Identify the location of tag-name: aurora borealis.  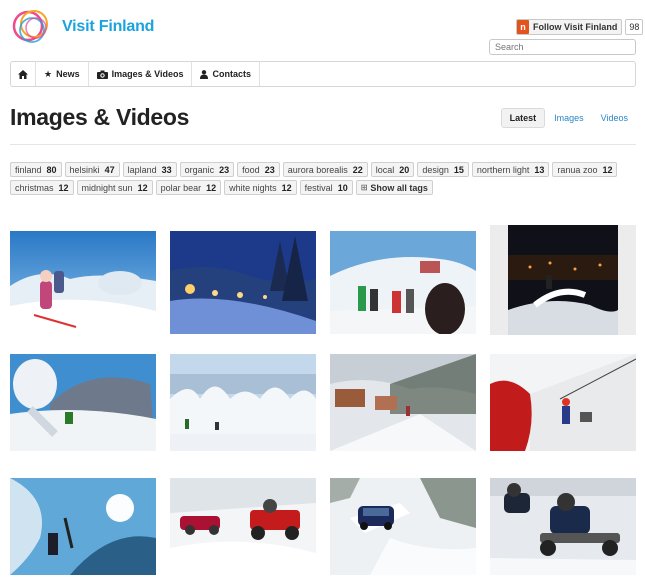
(317, 169).